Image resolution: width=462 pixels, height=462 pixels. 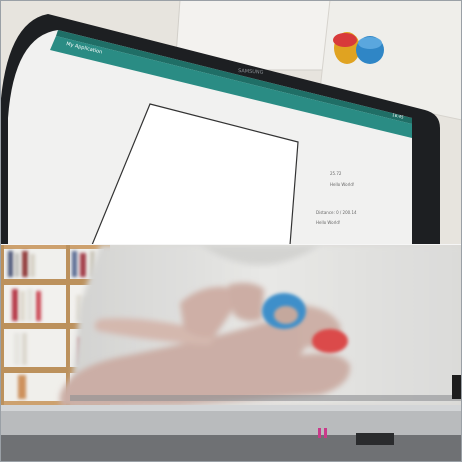 I want to click on led-indicator, so click(x=319, y=433).